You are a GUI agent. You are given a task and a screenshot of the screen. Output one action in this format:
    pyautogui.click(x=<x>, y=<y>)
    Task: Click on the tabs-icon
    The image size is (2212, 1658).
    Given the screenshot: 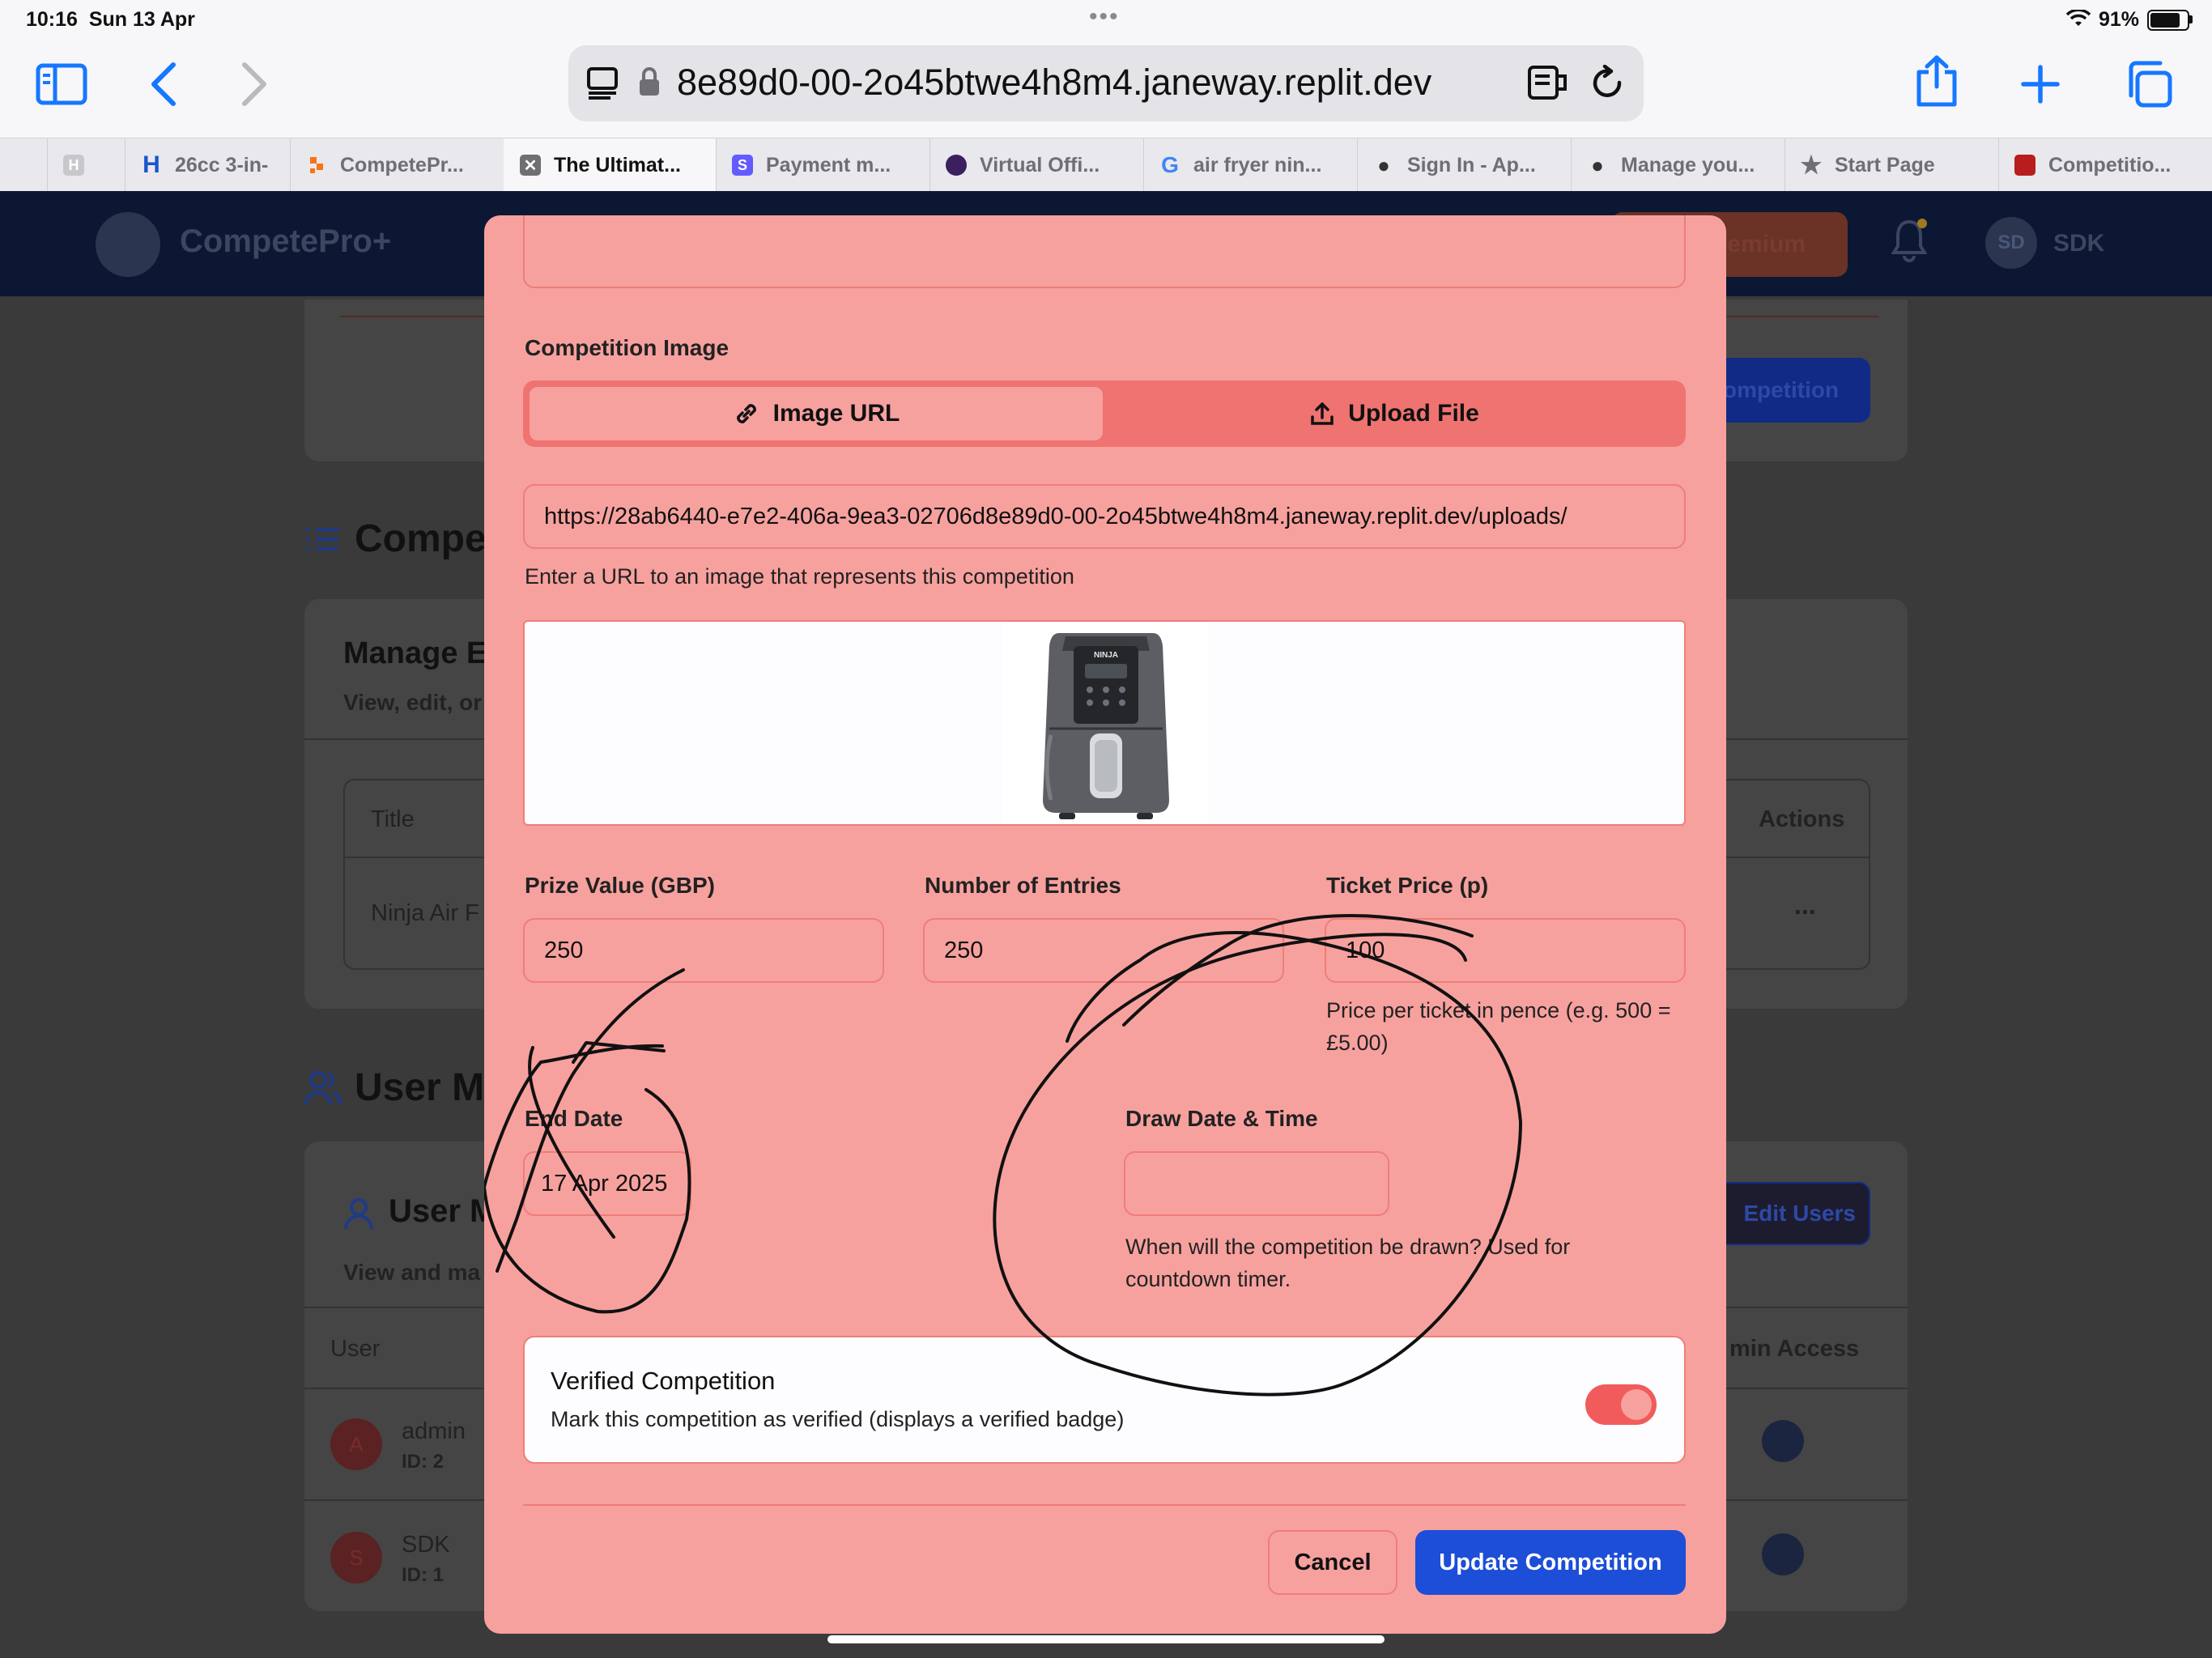 What is the action you would take?
    pyautogui.click(x=2150, y=84)
    